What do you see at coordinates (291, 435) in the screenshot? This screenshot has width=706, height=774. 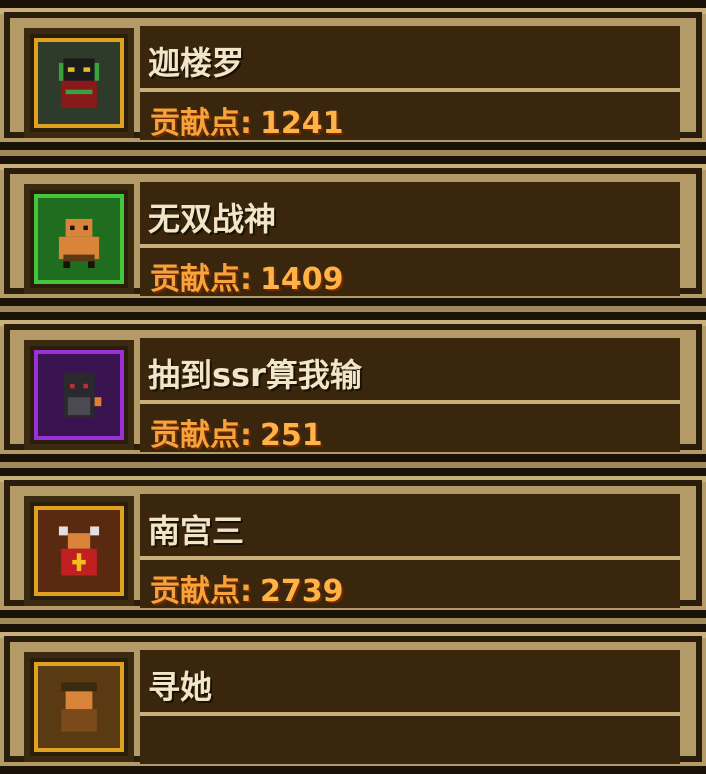 I see `contribution-value: 251` at bounding box center [291, 435].